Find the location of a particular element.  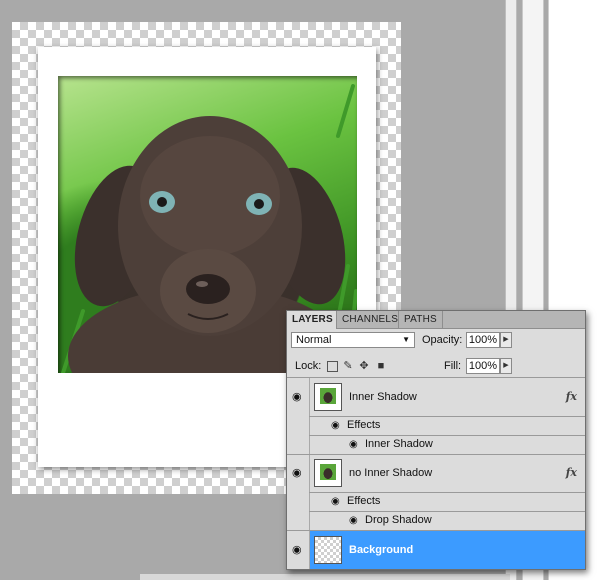

dropdown-arrow-icon: ▼ is located at coordinates (406, 339).